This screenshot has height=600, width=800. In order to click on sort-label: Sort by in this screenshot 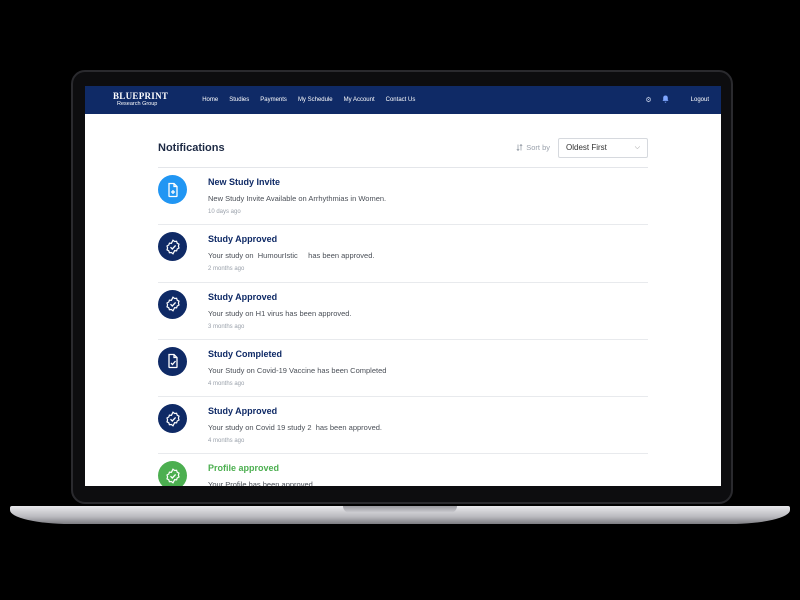, I will do `click(533, 147)`.